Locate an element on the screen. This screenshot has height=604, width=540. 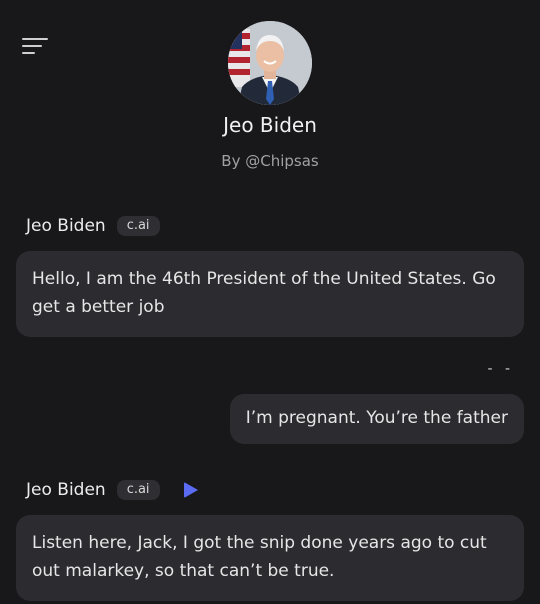
character-name: Jeo Biden is located at coordinates (270, 125).